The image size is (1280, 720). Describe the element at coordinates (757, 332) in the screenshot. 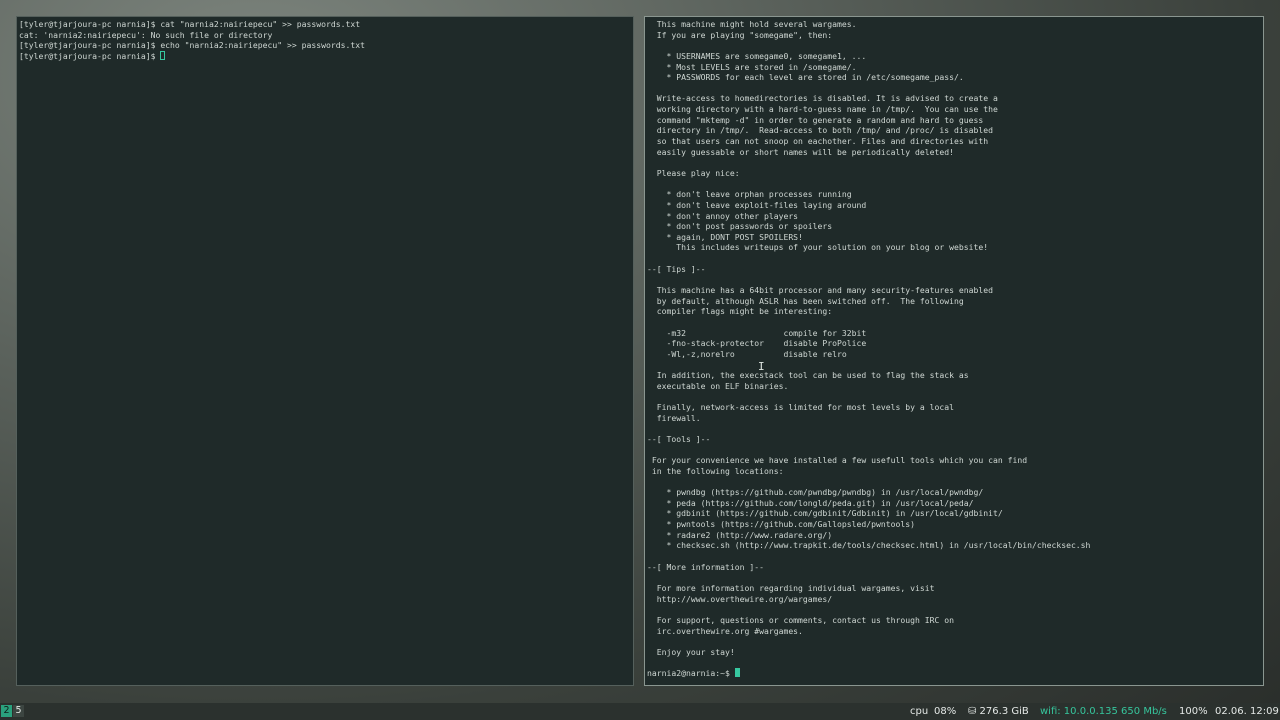

I see `terminal-line: -m32 compile for 32bit` at that location.